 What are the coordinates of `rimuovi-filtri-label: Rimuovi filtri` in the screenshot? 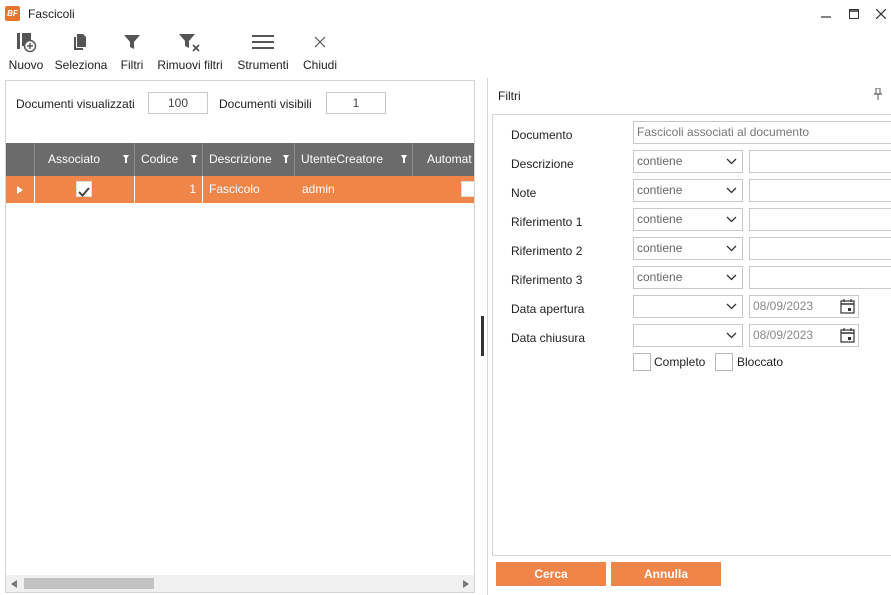 It's located at (190, 65).